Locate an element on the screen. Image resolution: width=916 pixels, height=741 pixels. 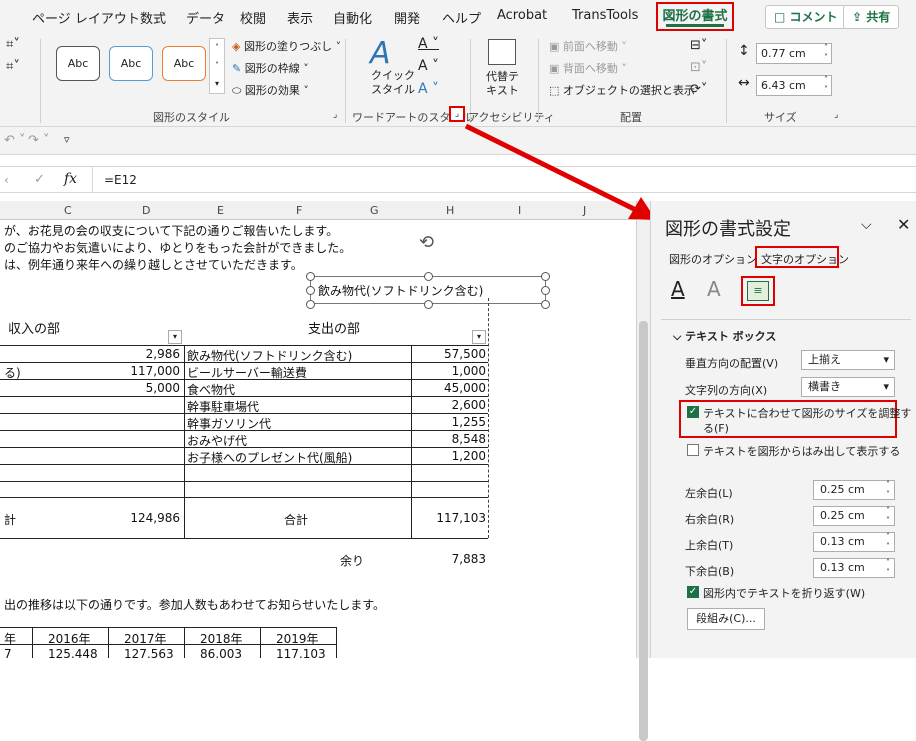
bottom-margin-input: 0.13 cm is located at coordinates (854, 568).